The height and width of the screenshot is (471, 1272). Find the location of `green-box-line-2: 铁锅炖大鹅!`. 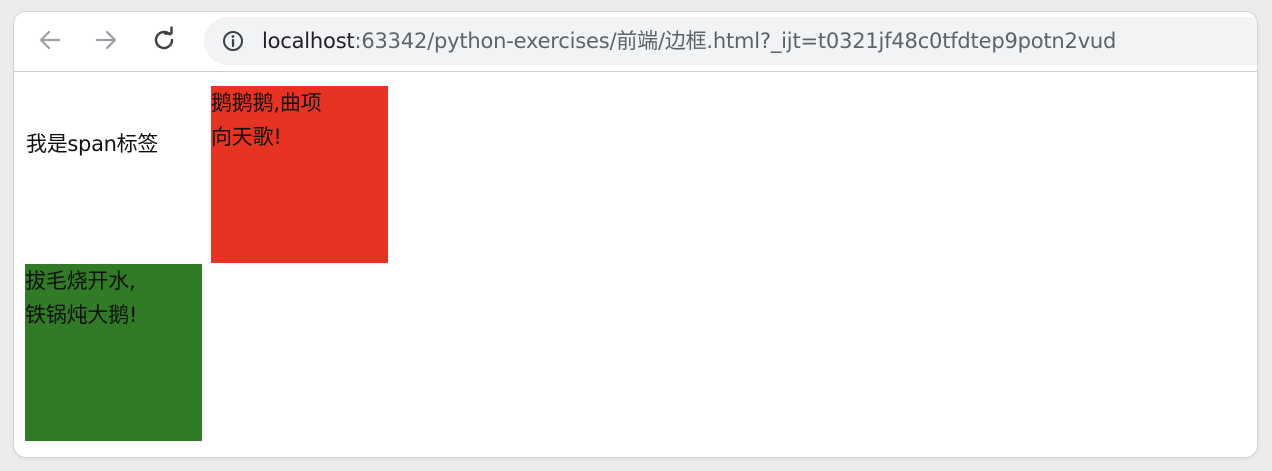

green-box-line-2: 铁锅炖大鹅! is located at coordinates (81, 315).